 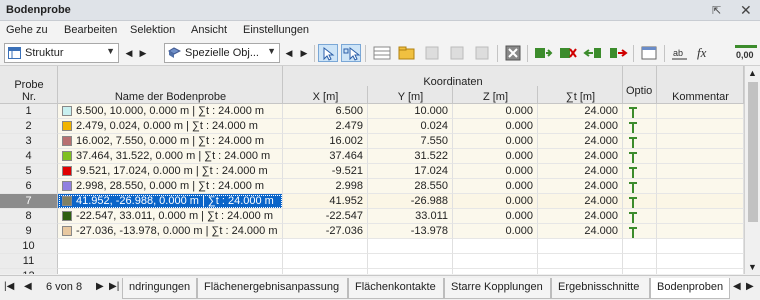 I want to click on next-object-button: ▶, so click(x=304, y=53).